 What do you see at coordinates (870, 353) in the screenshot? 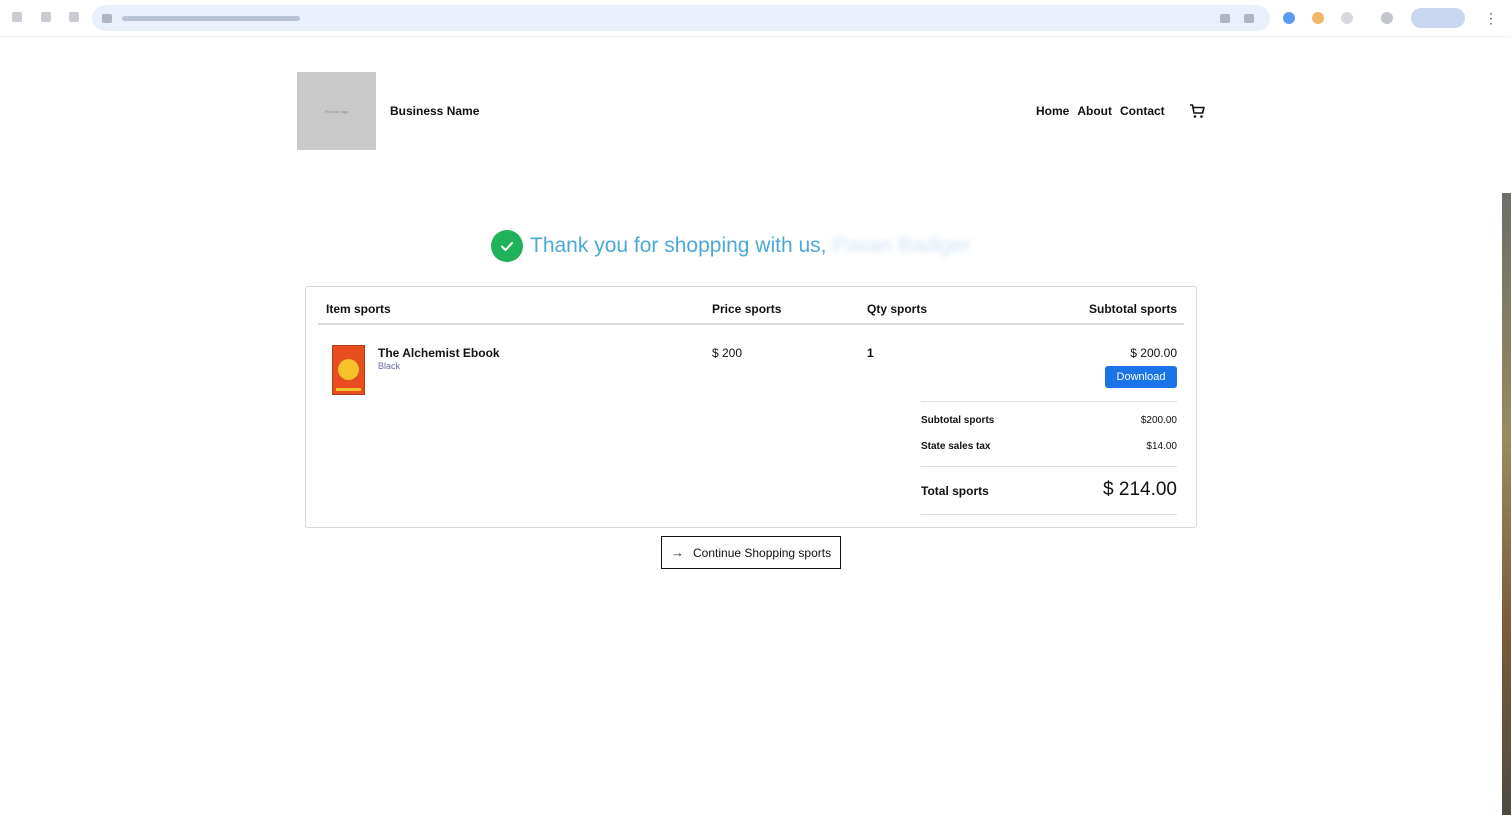
I see `product-qty: 1` at bounding box center [870, 353].